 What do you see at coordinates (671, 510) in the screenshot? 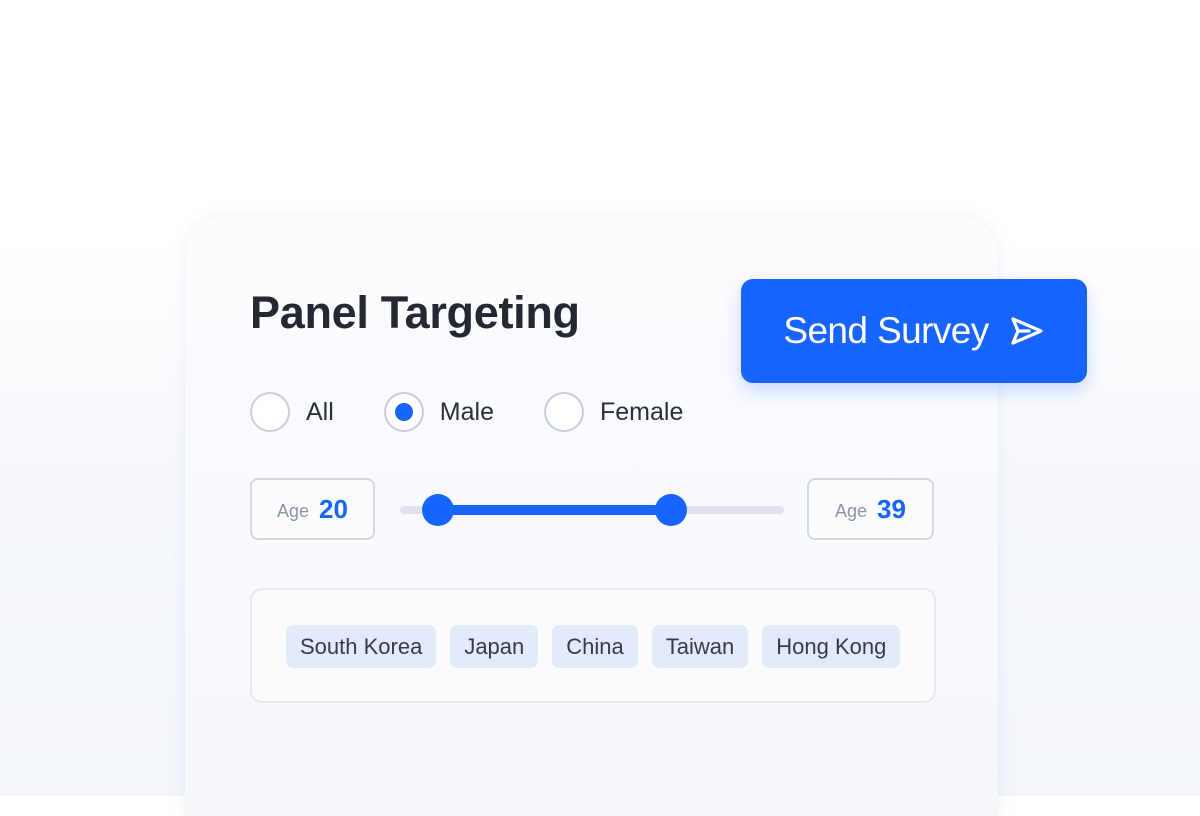
I see `slider-thumb-max` at bounding box center [671, 510].